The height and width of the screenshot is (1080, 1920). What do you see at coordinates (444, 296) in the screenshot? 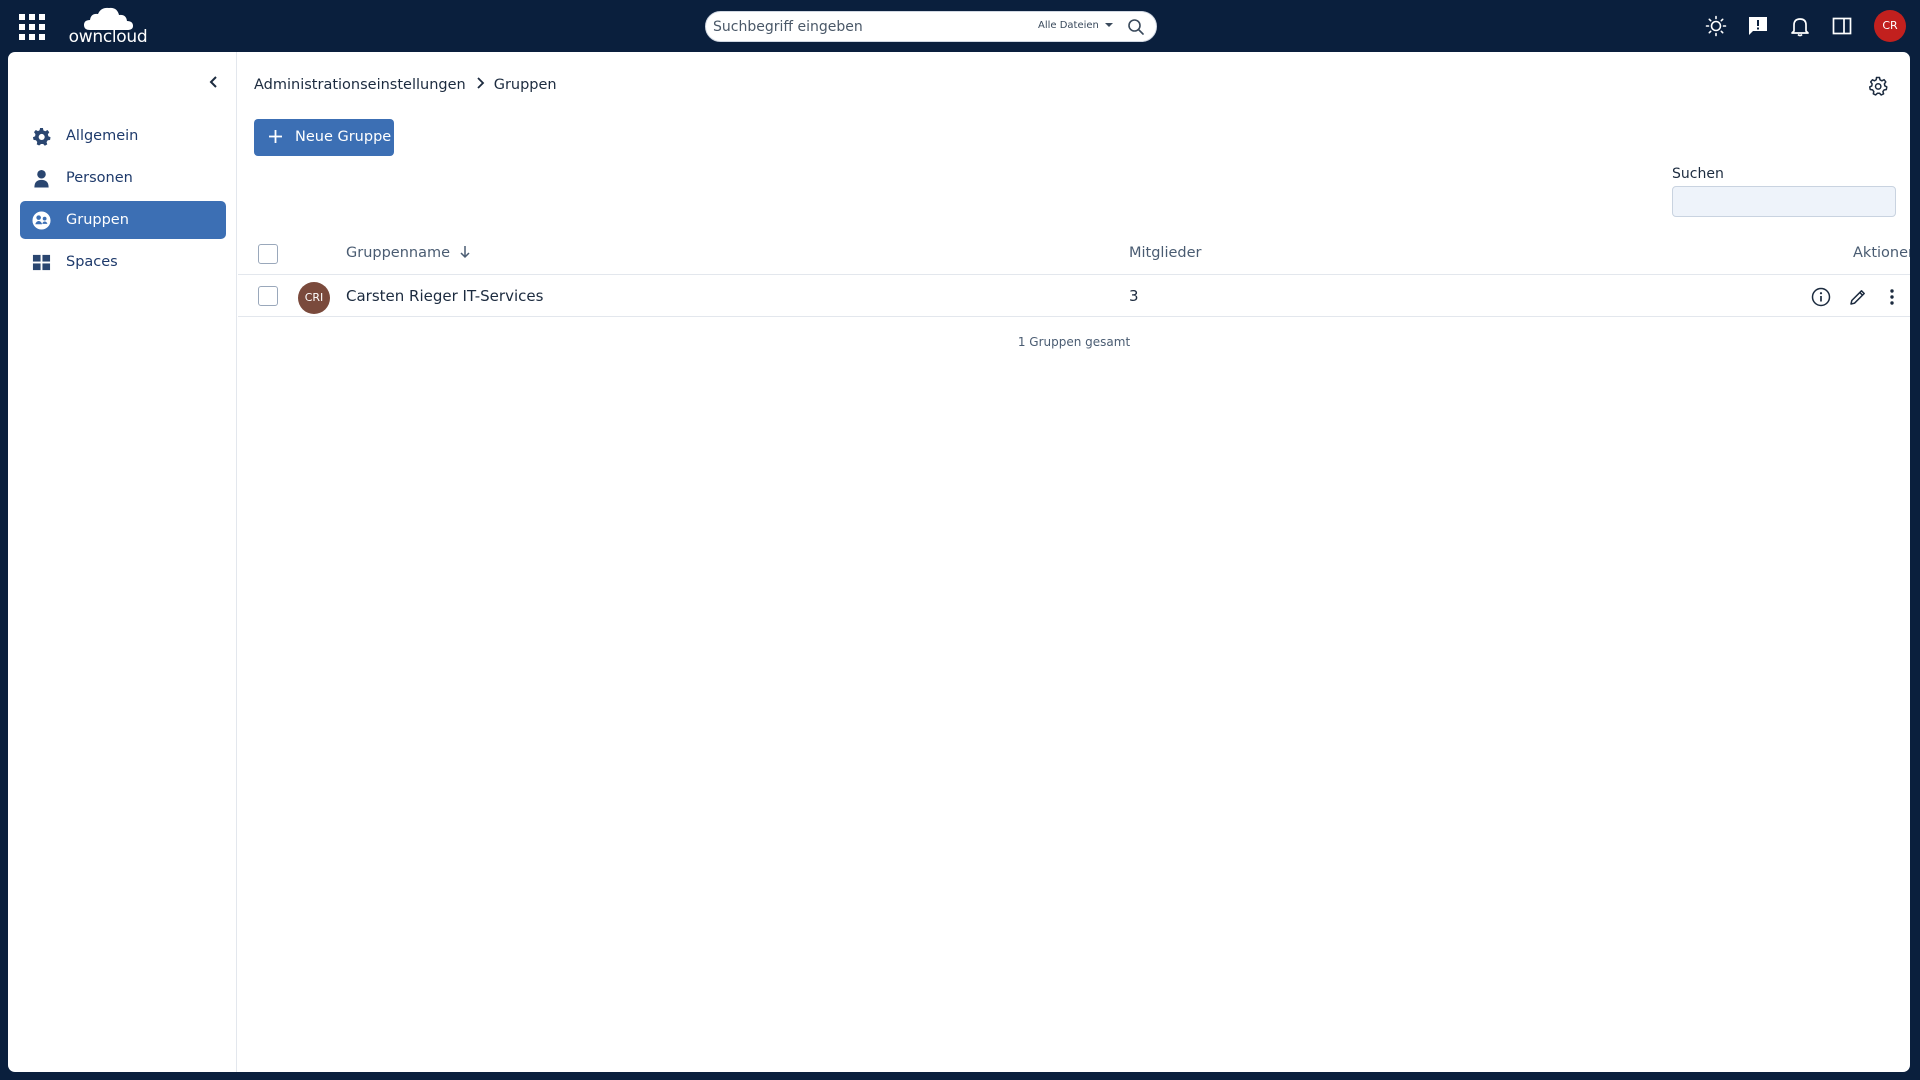
I see `group-name: Carsten Rieger IT-Services` at bounding box center [444, 296].